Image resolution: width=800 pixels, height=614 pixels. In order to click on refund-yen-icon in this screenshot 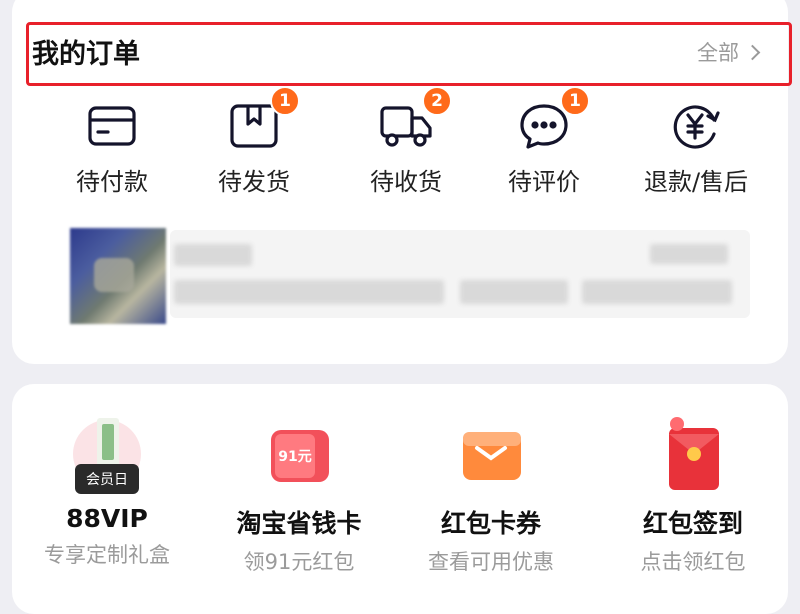, I will do `click(696, 126)`.